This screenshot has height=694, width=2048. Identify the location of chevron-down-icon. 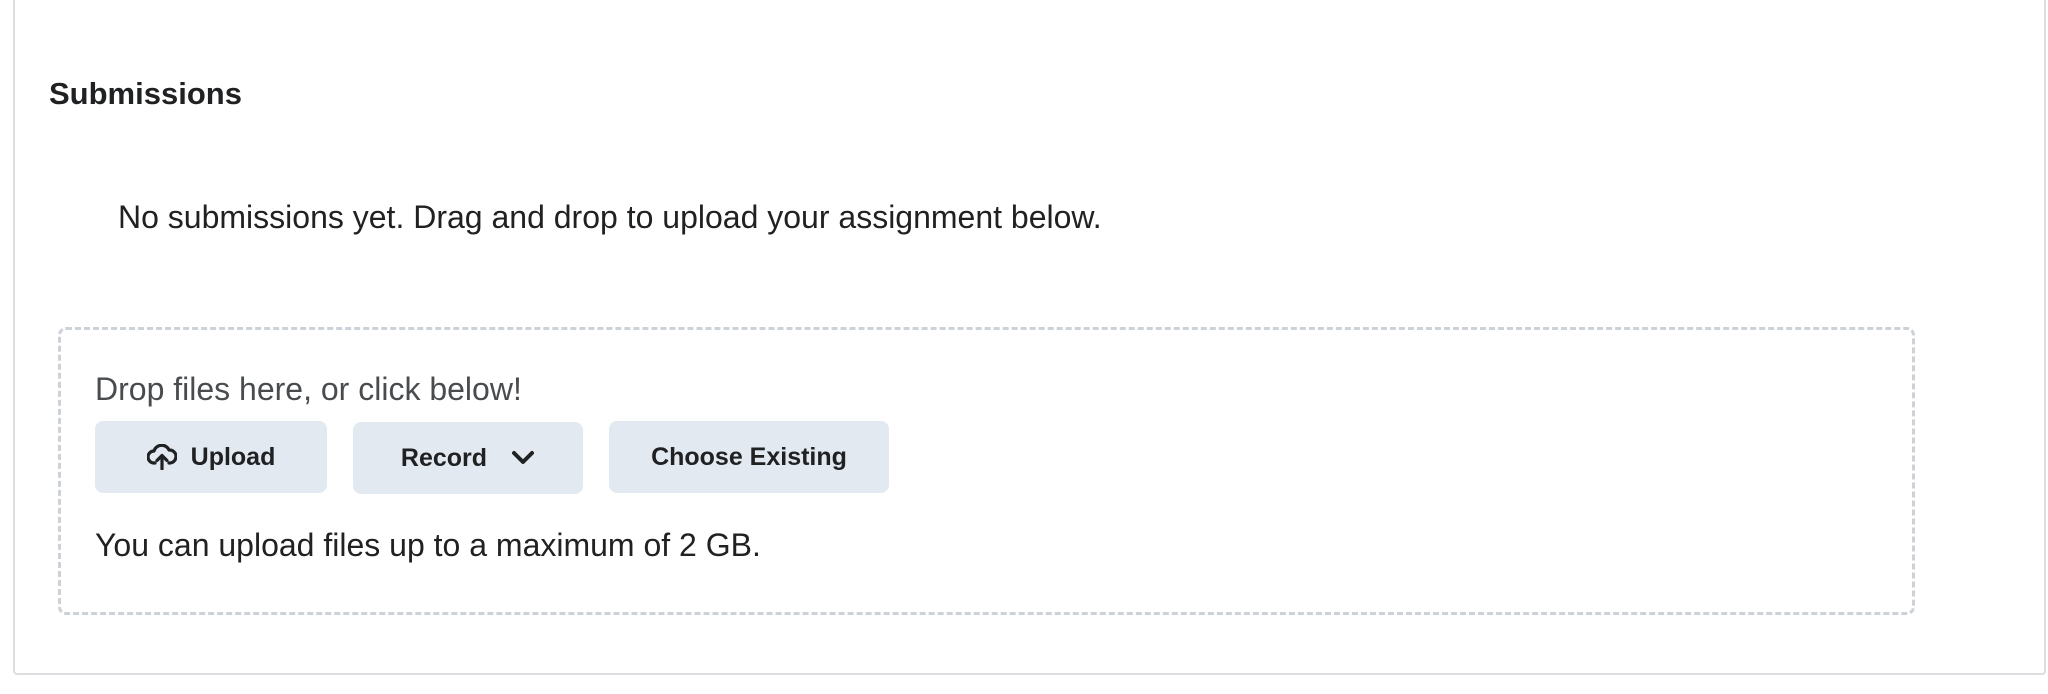
(523, 458).